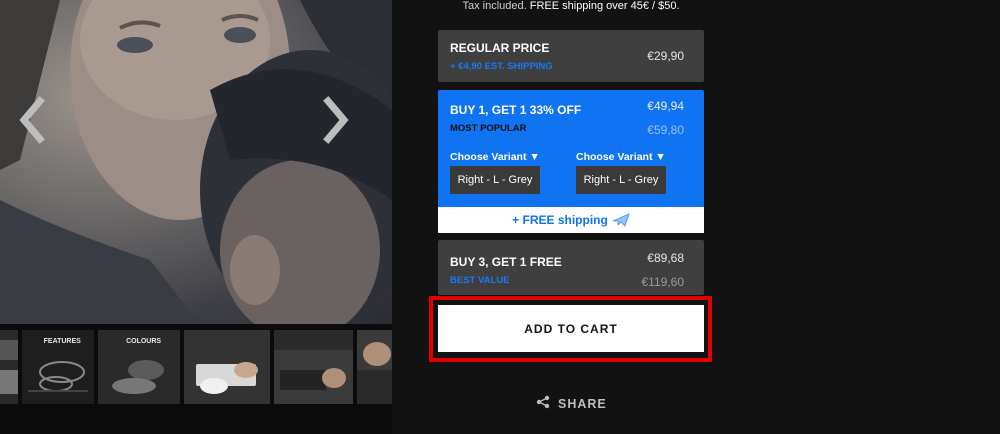 Image resolution: width=1000 pixels, height=434 pixels. What do you see at coordinates (495, 180) in the screenshot?
I see `variant-select-1: Right - L - Grey` at bounding box center [495, 180].